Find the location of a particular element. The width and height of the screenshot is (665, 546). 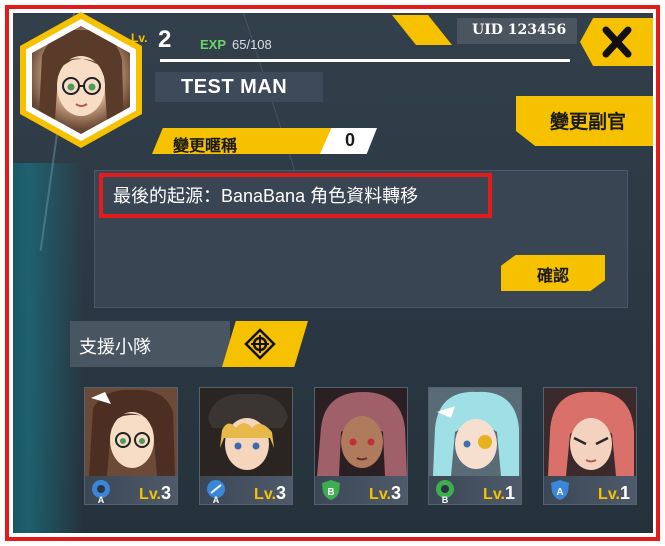

support-member-card: A Lv.1 is located at coordinates (590, 446).